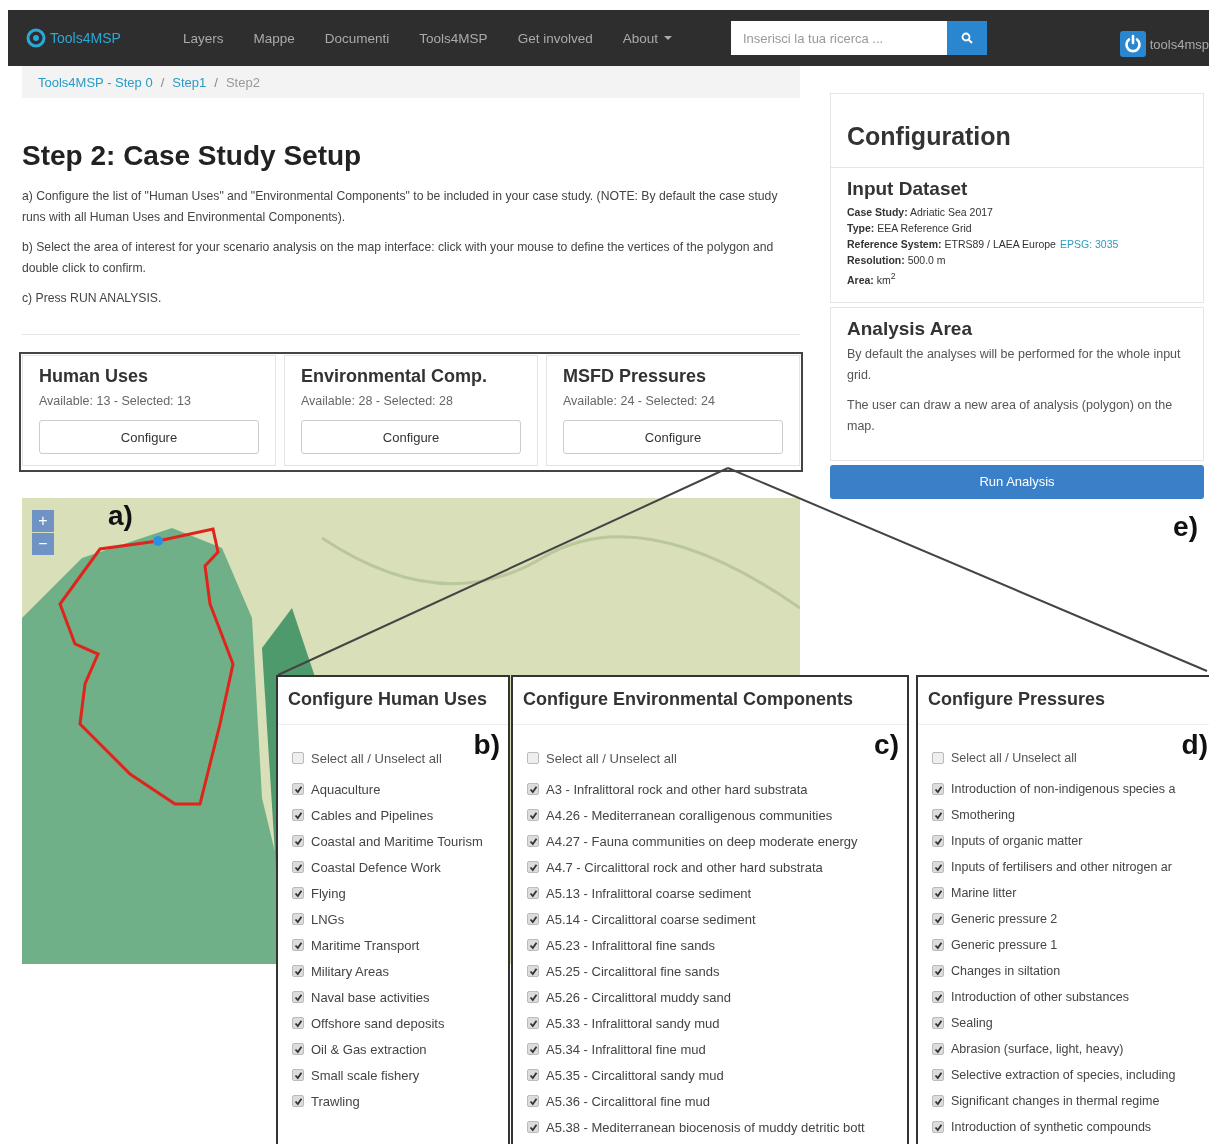 The height and width of the screenshot is (1144, 1209). Describe the element at coordinates (638, 997) in the screenshot. I see `checkbox-label: A5.26 - Circalittoral muddy sand` at that location.